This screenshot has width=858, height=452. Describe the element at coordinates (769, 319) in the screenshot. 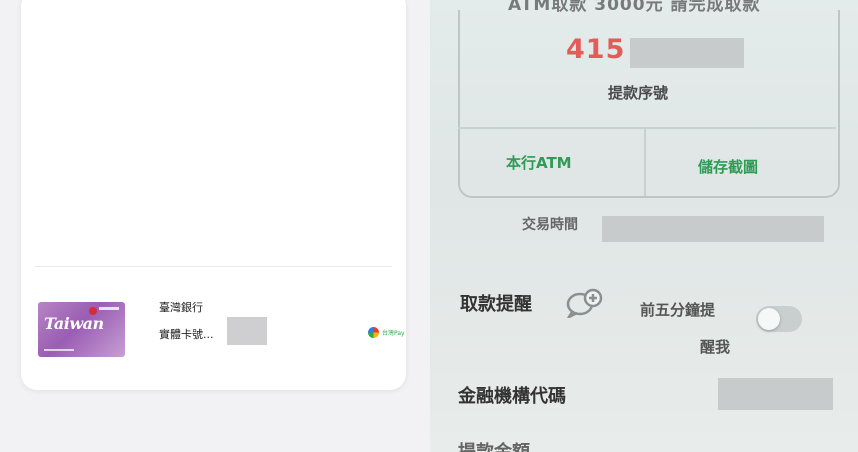

I see `toggle-knob` at that location.